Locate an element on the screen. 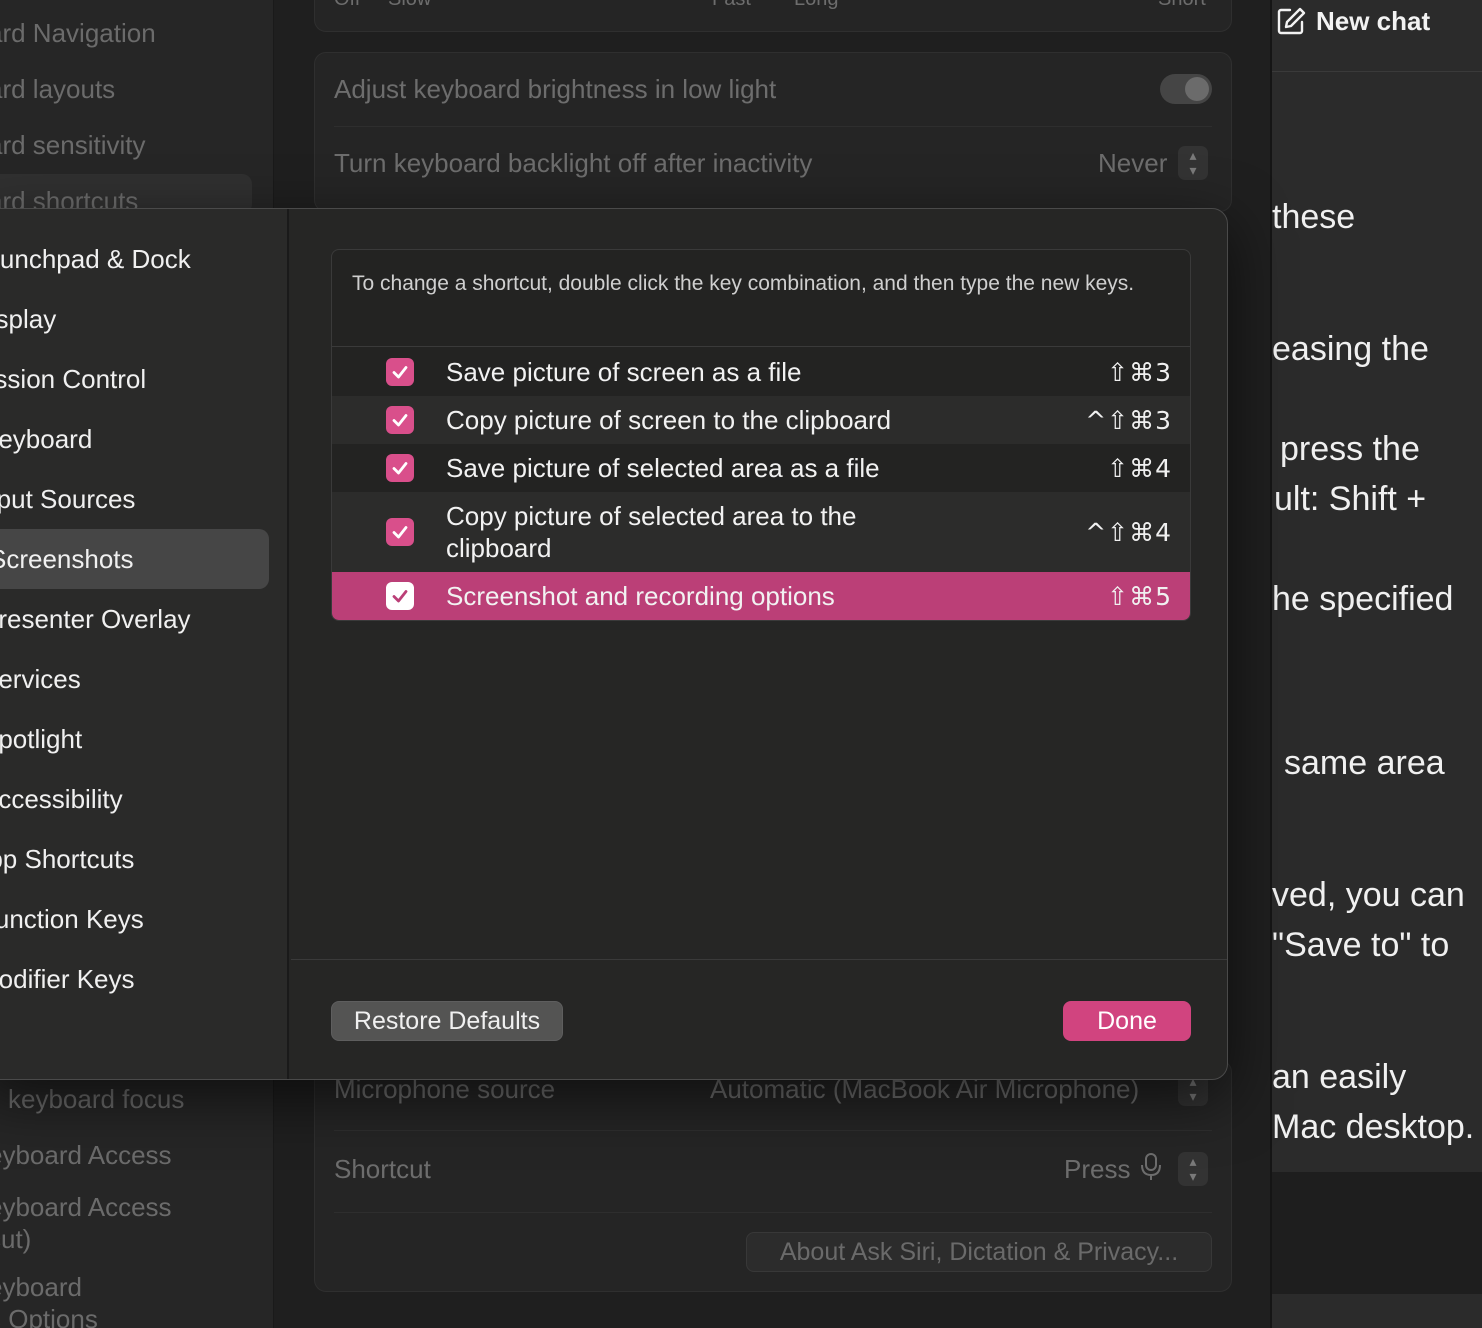 The height and width of the screenshot is (1328, 1482). sidebar-item-app-shortcuts: App Shortcuts is located at coordinates (125, 859).